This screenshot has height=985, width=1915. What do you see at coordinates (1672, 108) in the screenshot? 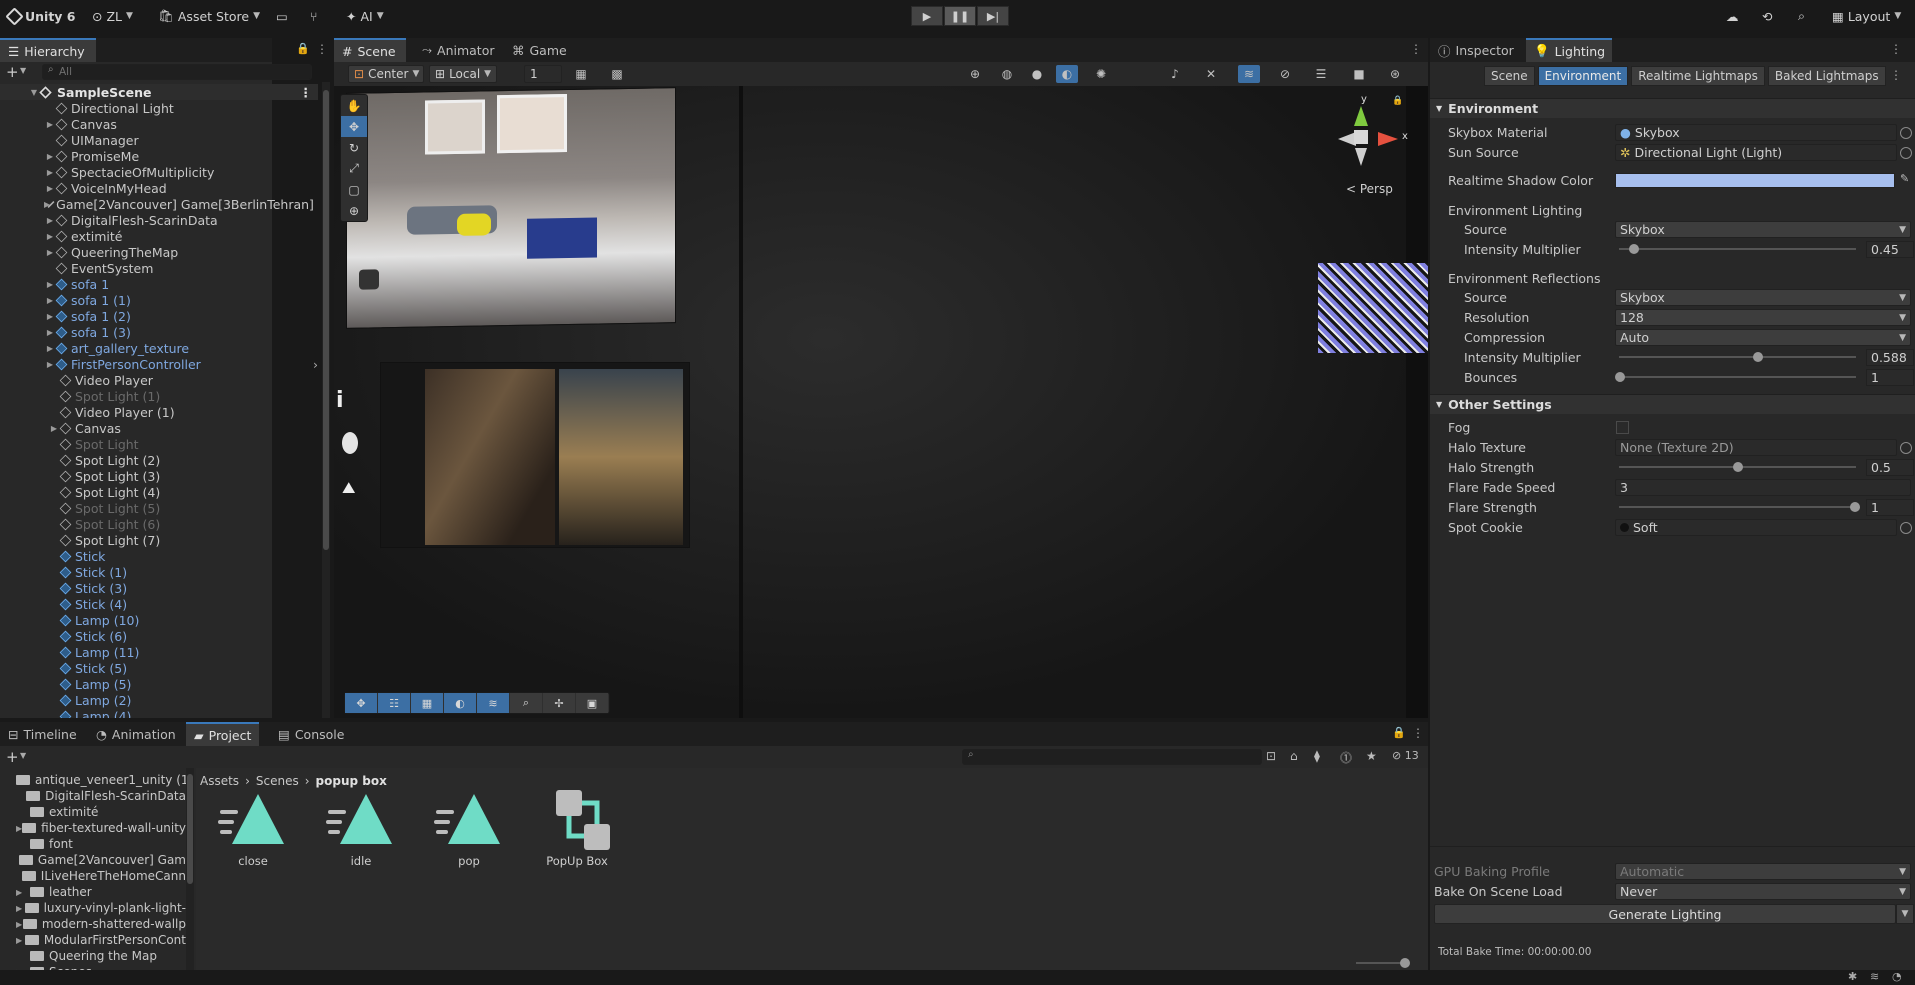
I see `environment-section-header: ▼ Environment` at bounding box center [1672, 108].